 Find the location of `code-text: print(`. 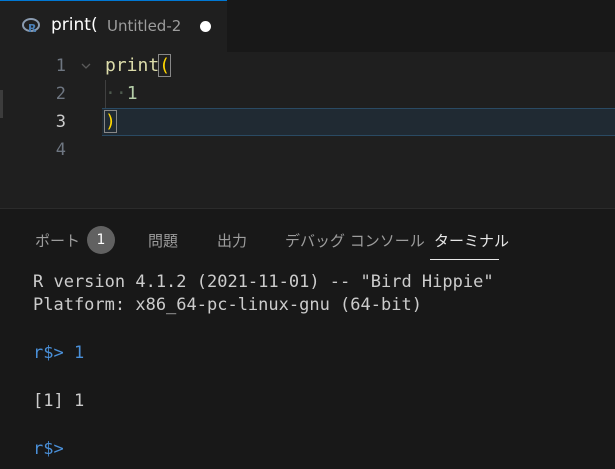

code-text: print( is located at coordinates (138, 66).